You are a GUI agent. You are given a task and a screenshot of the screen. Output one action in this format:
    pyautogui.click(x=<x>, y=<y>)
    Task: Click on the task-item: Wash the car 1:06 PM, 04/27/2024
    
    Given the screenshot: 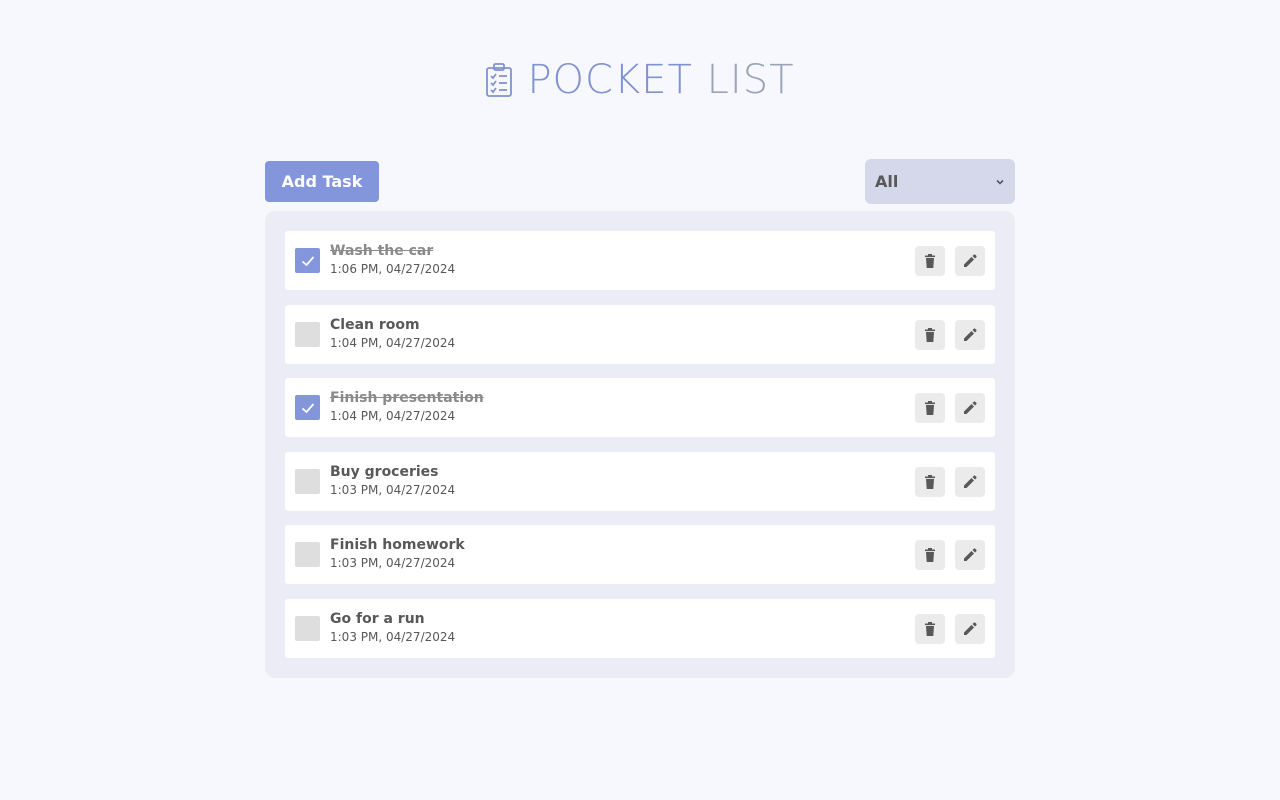 What is the action you would take?
    pyautogui.click(x=640, y=260)
    